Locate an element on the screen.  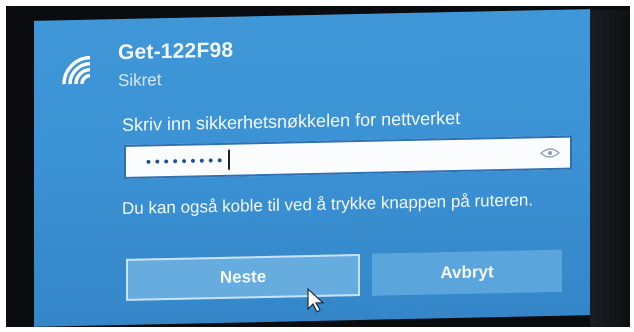
cancel-button-label: Avbryt is located at coordinates (467, 272).